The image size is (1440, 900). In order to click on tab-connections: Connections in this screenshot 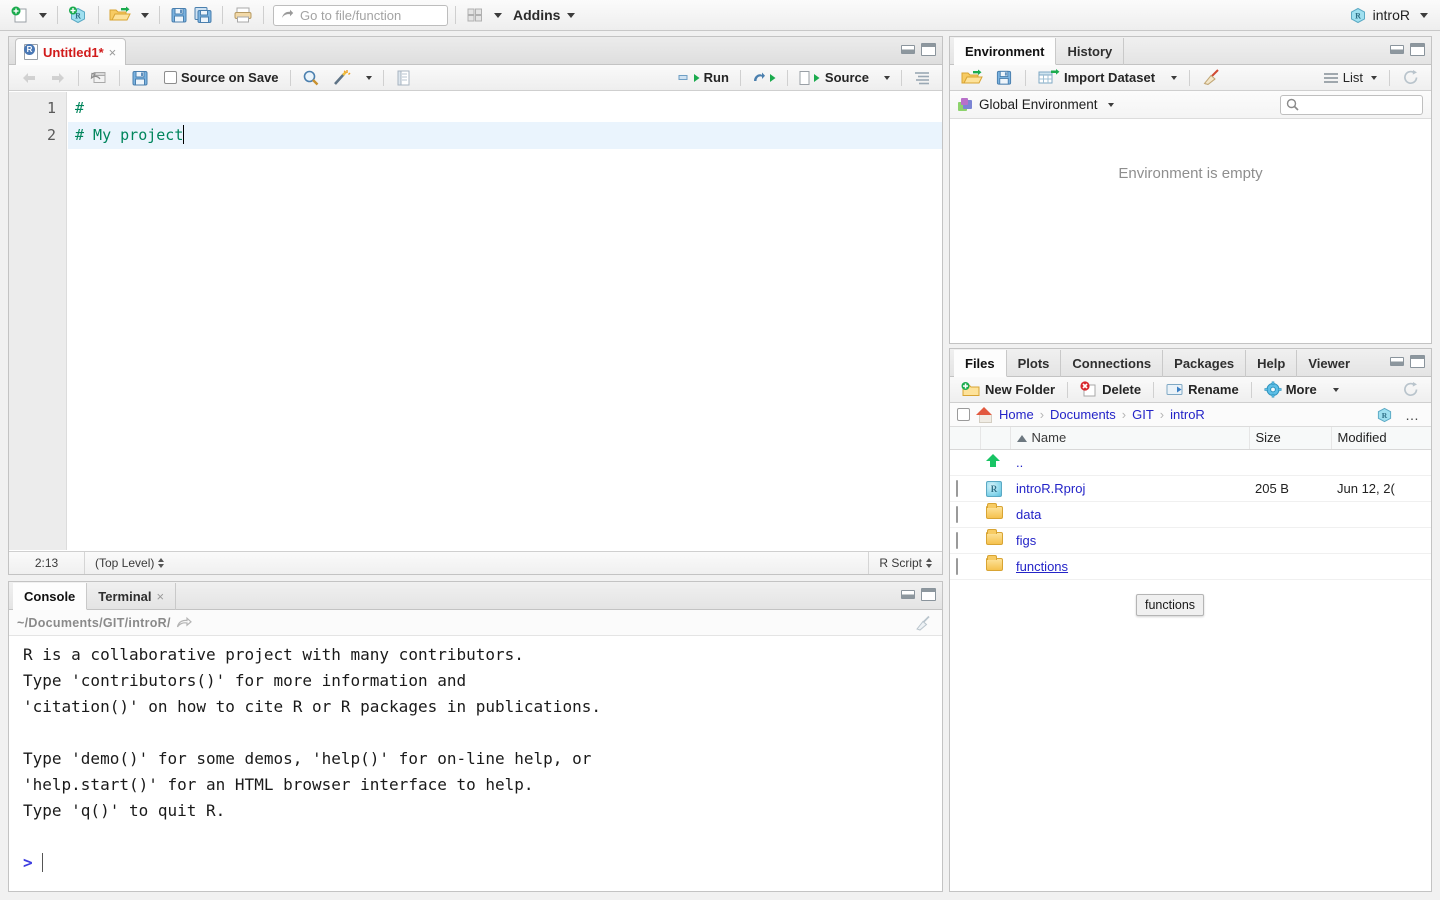, I will do `click(1112, 363)`.